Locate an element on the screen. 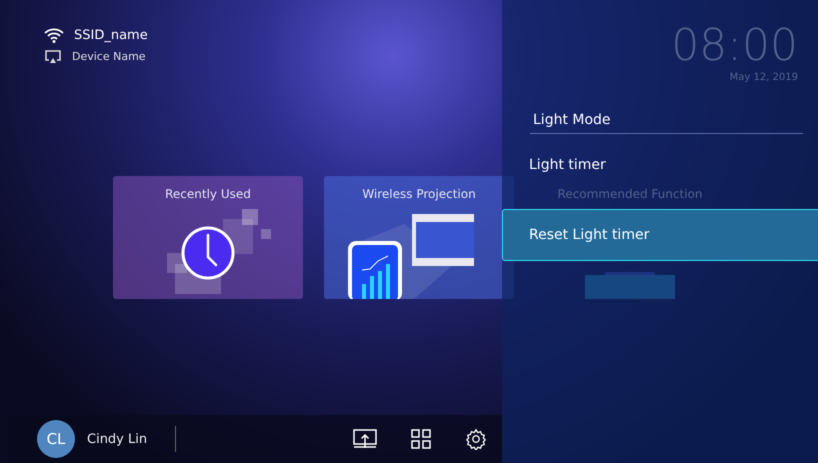  clock-time: 08:00 is located at coordinates (734, 46).